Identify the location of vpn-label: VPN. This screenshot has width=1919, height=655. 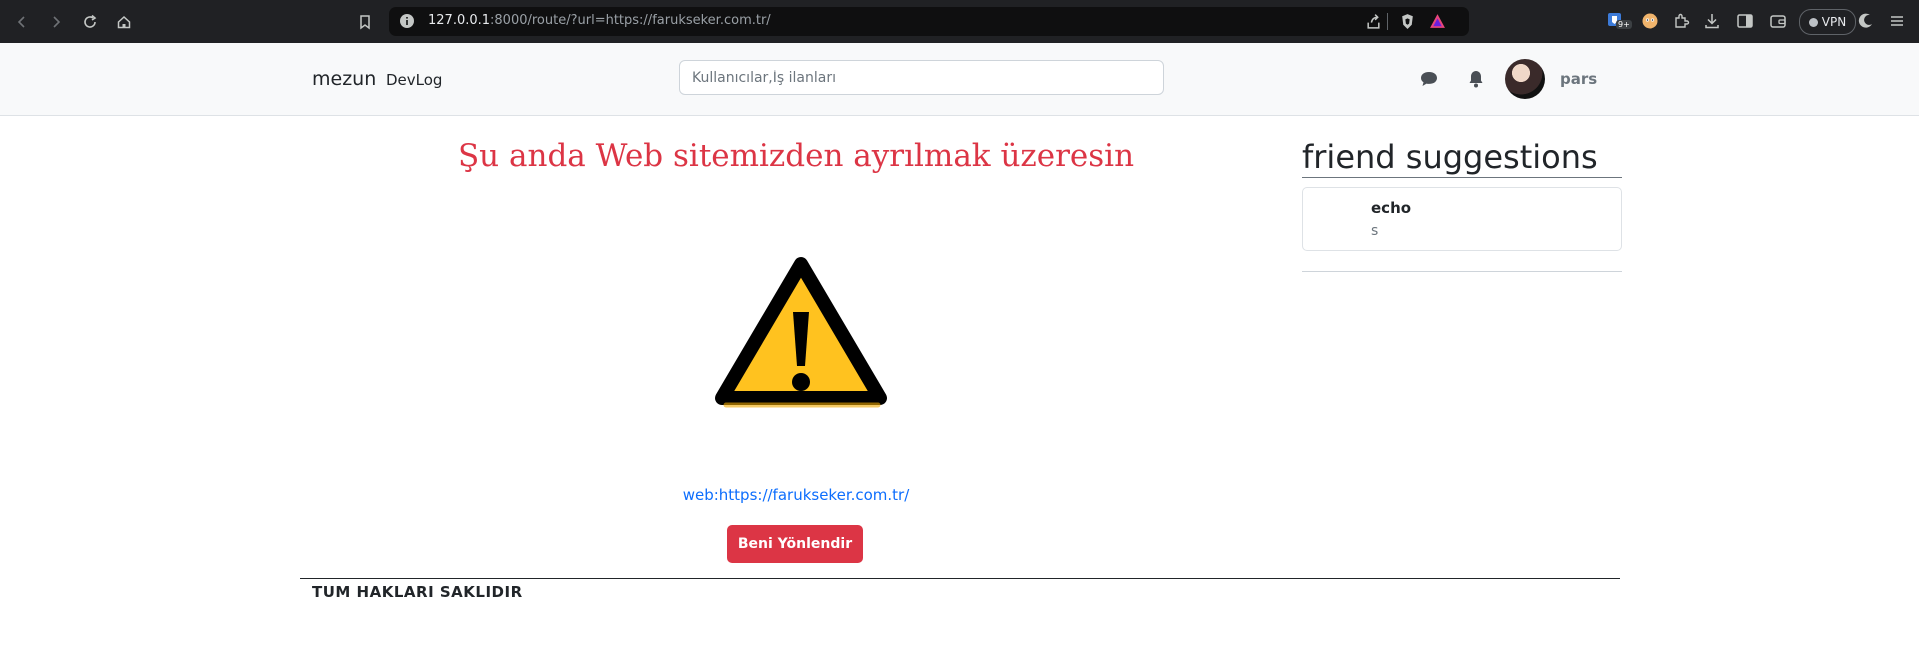
(1834, 22).